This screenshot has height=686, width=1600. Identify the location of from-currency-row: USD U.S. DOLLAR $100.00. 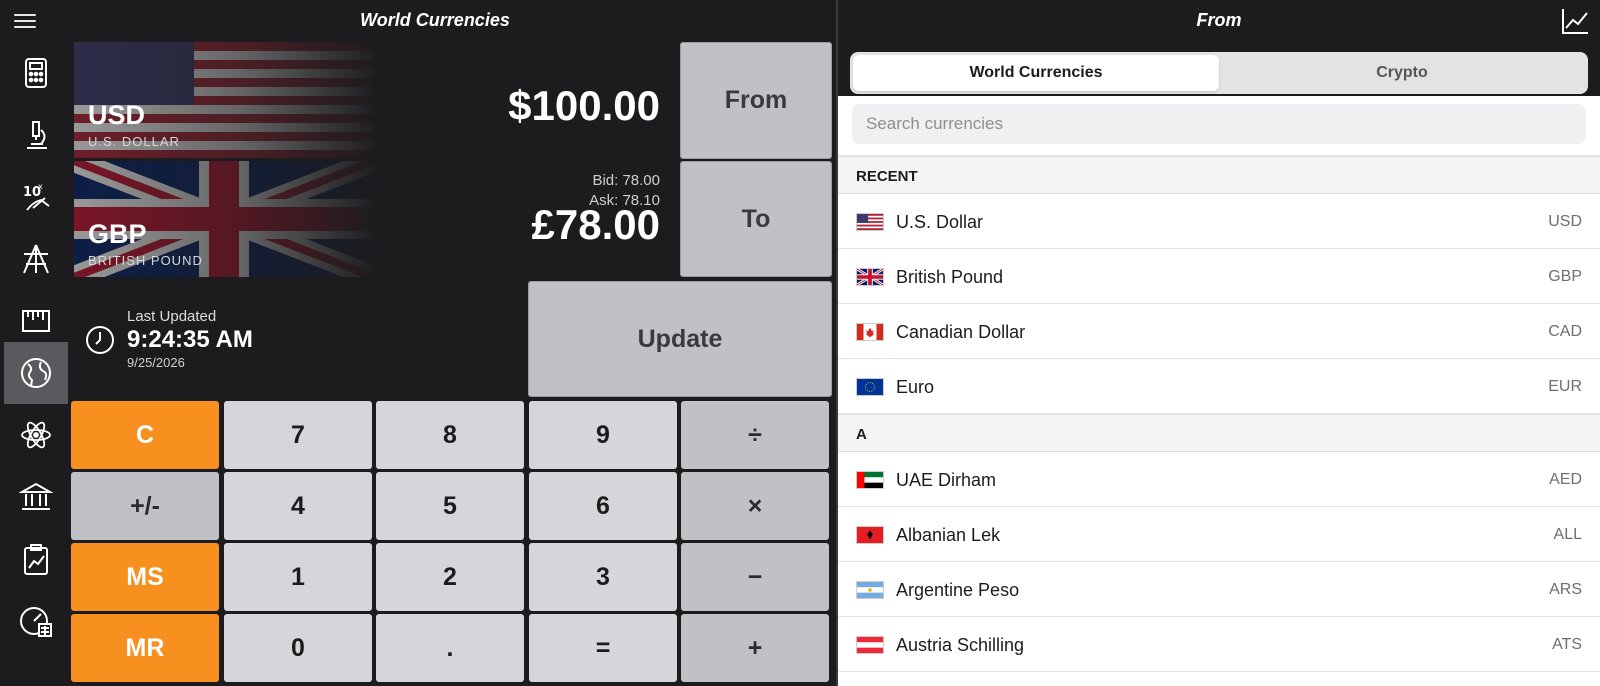
(377, 100).